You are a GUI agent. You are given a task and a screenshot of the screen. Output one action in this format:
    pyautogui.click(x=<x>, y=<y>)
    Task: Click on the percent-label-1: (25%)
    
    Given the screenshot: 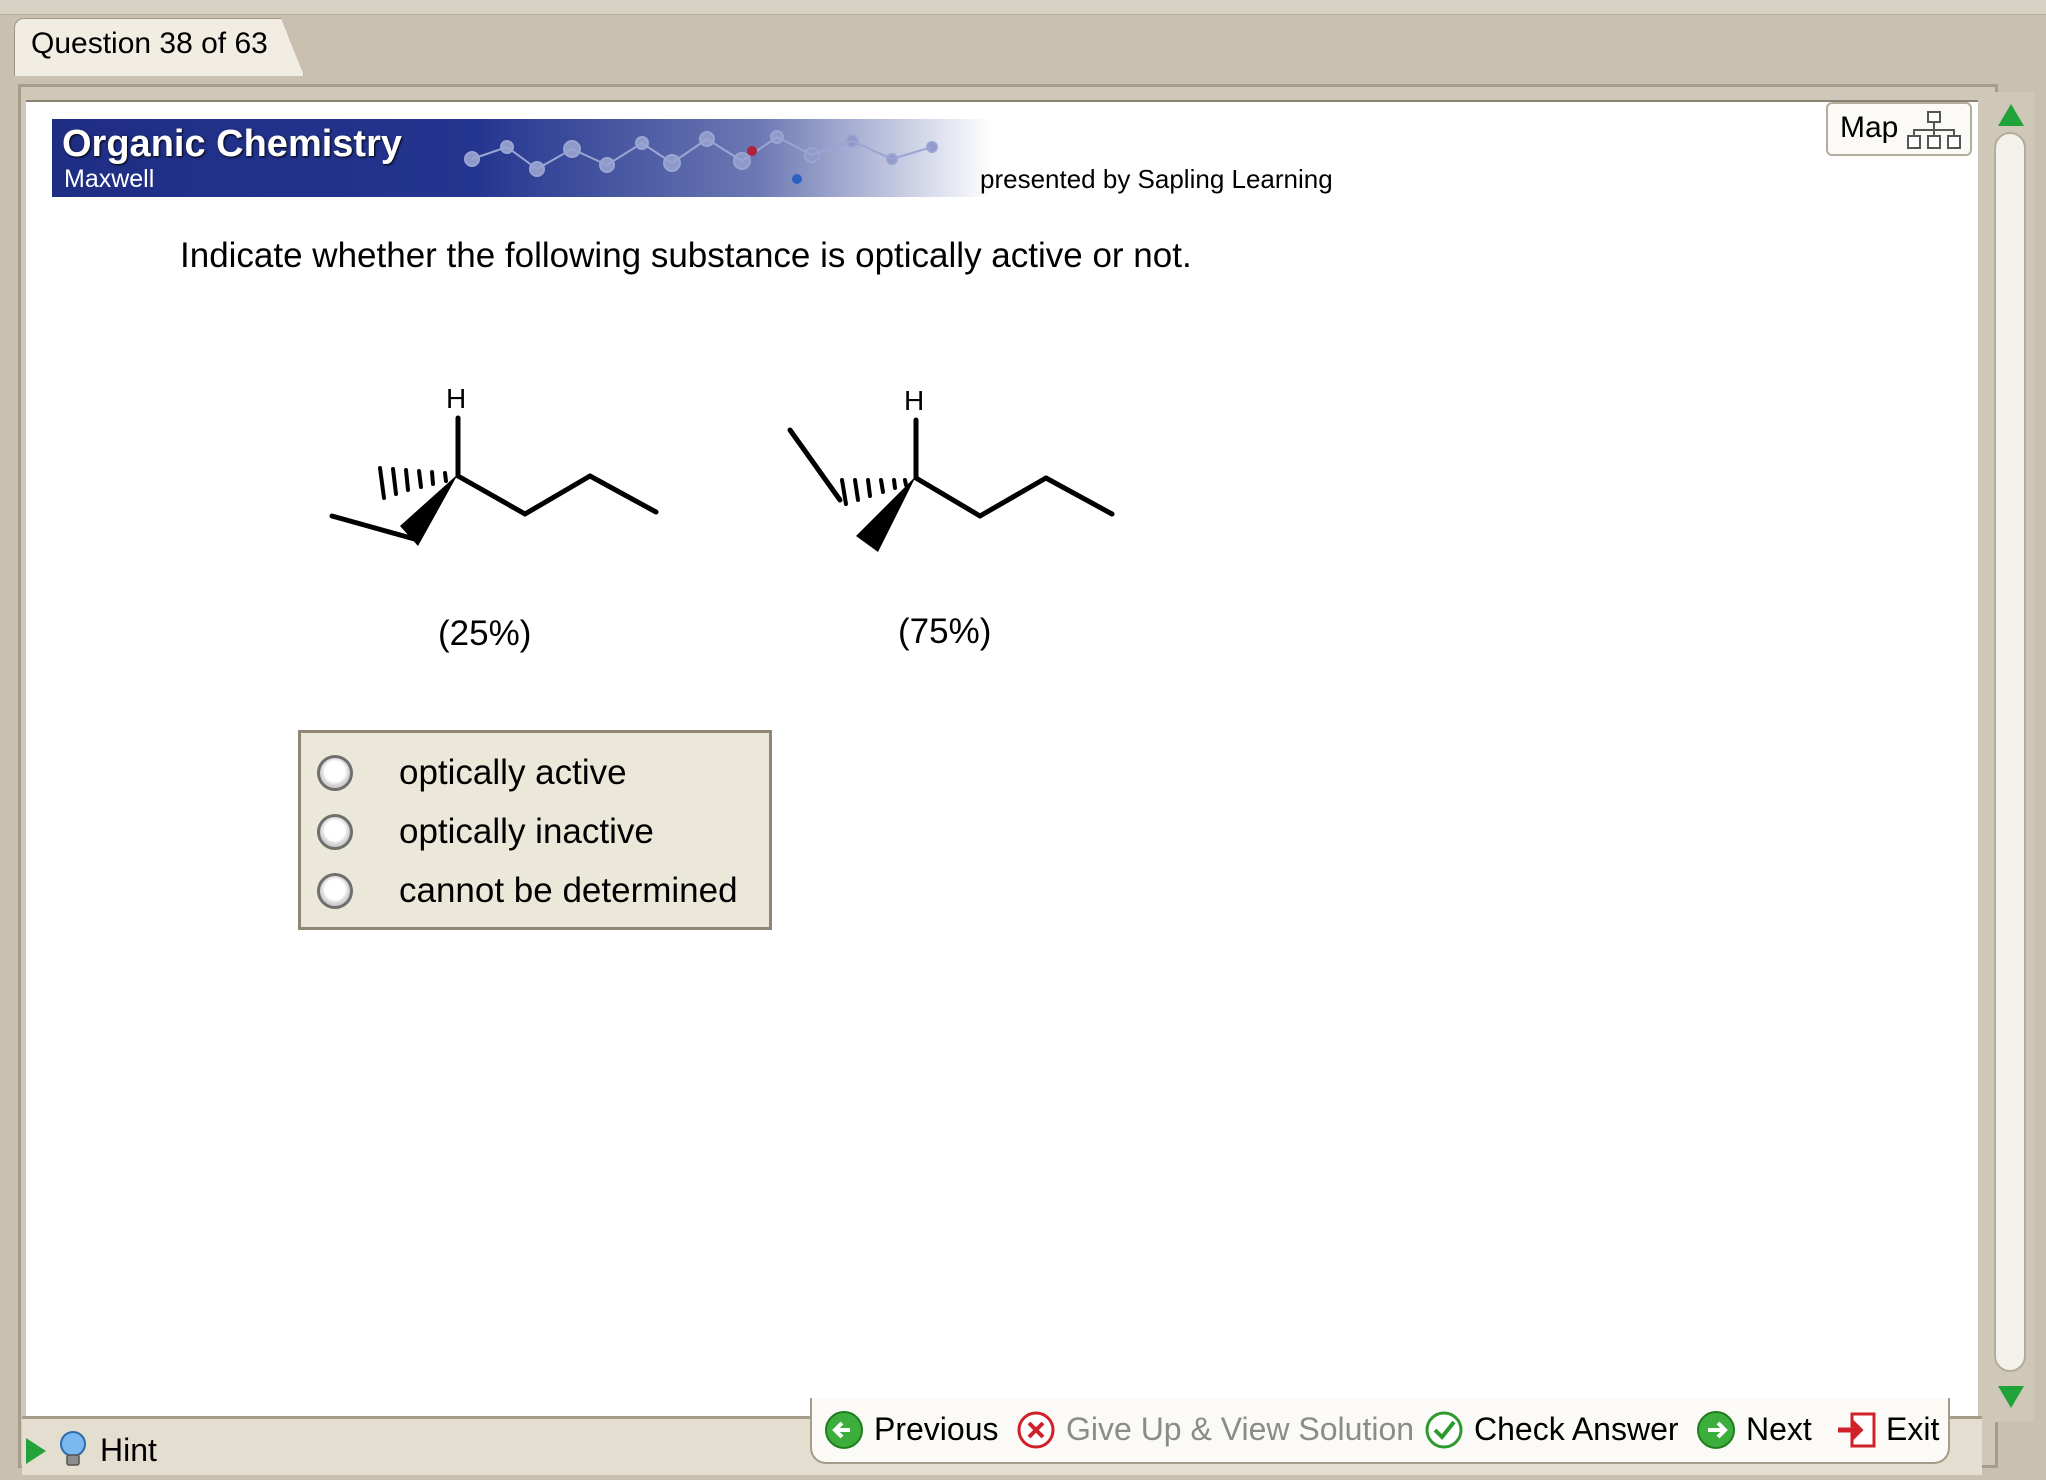 What is the action you would take?
    pyautogui.click(x=485, y=633)
    